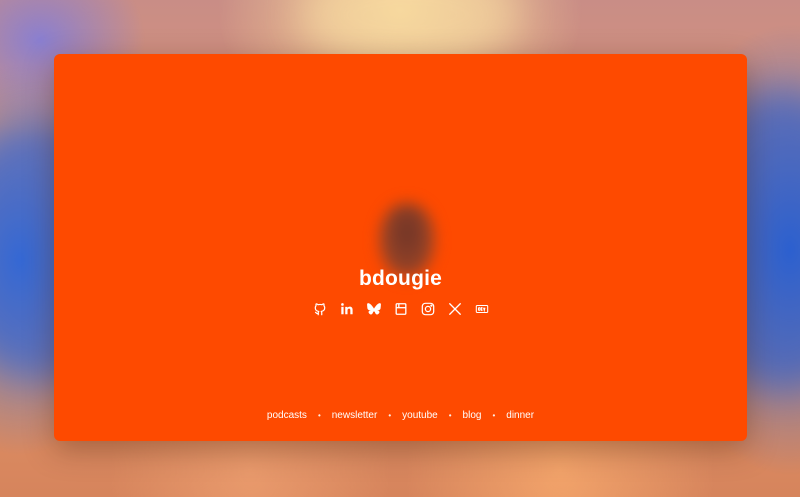  What do you see at coordinates (373, 309) in the screenshot?
I see `bluesky-icon` at bounding box center [373, 309].